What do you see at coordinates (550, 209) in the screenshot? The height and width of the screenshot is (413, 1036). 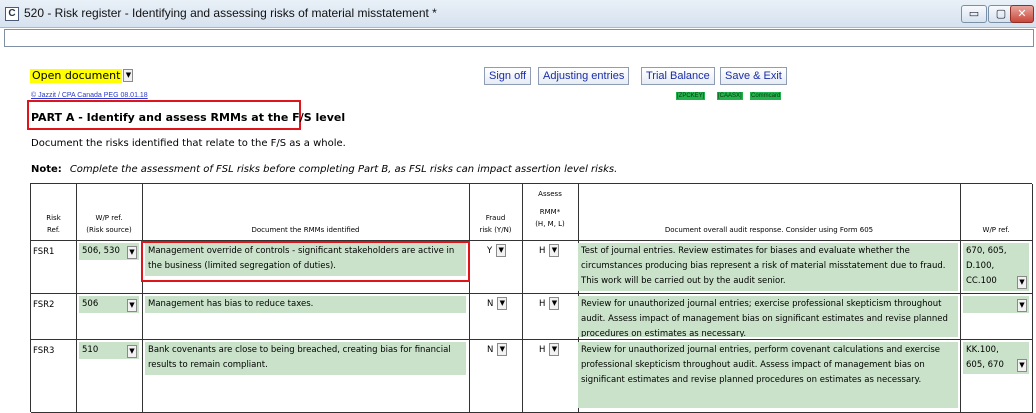 I see `header-assess-rmm: Assess RMM* (H, M, L)` at bounding box center [550, 209].